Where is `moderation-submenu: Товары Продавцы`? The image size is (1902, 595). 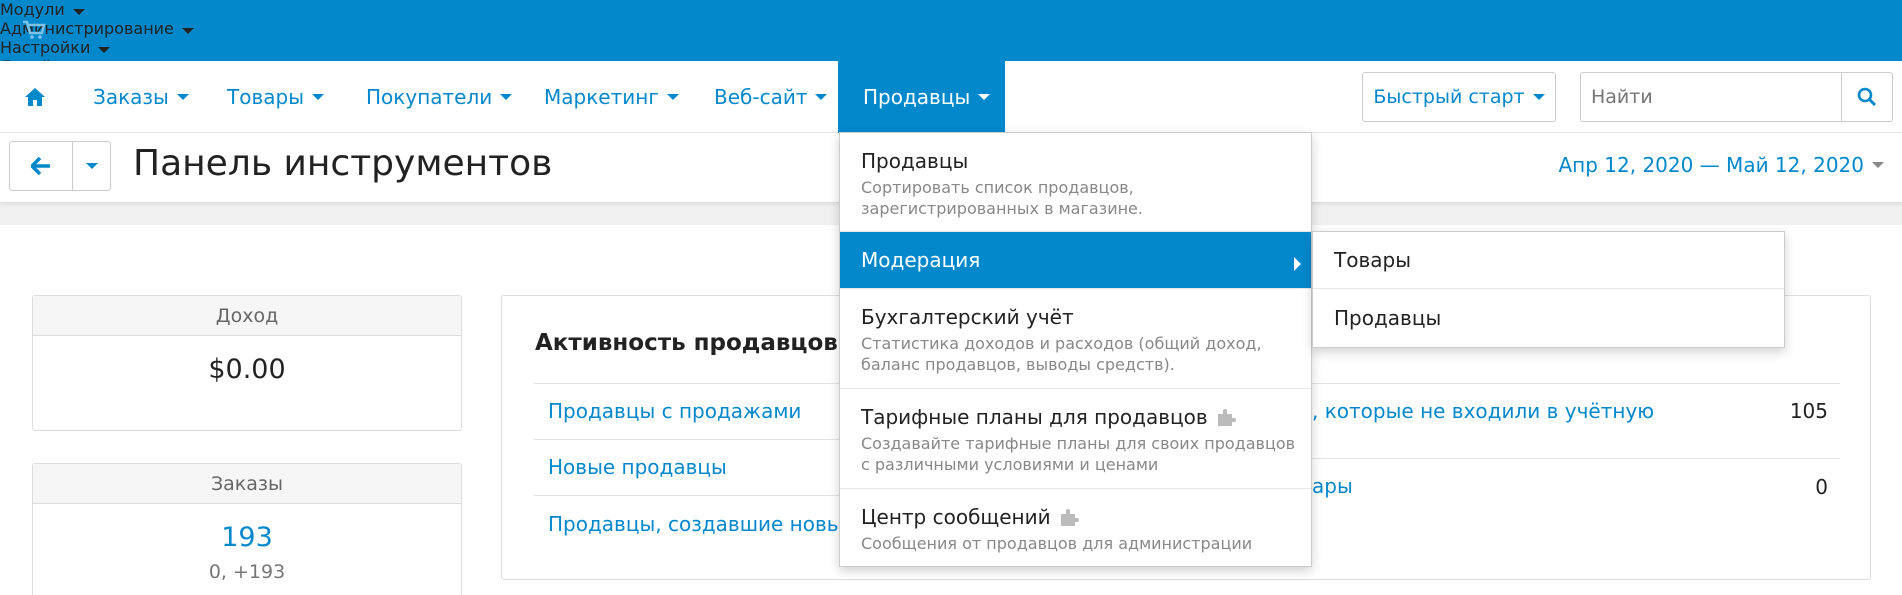
moderation-submenu: Товары Продавцы is located at coordinates (1548, 289).